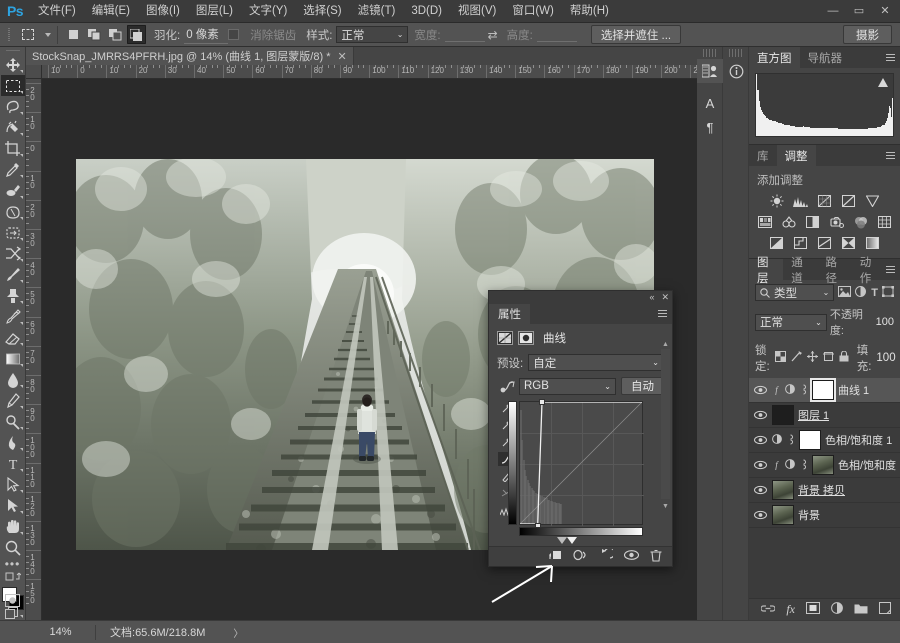  Describe the element at coordinates (884, 222) in the screenshot. I see `color-lookup-icon` at that location.